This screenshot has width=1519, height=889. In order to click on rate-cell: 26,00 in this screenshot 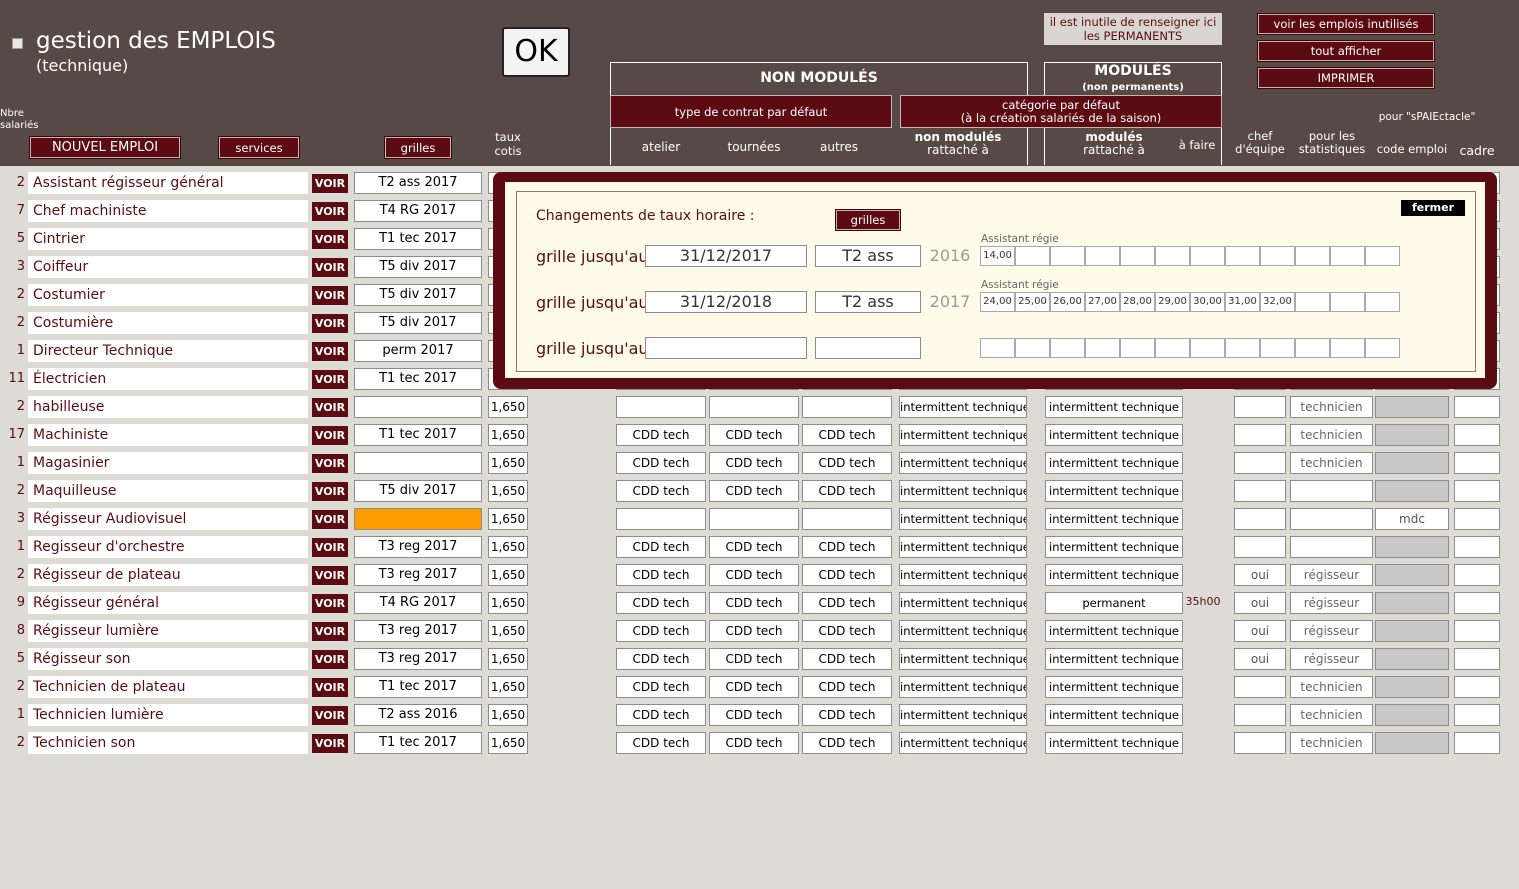, I will do `click(1067, 302)`.